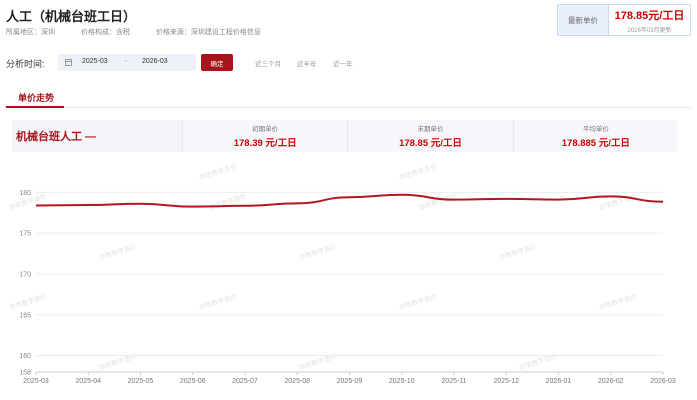  Describe the element at coordinates (506, 381) in the screenshot. I see `x-tick-label: 2025-12` at that location.